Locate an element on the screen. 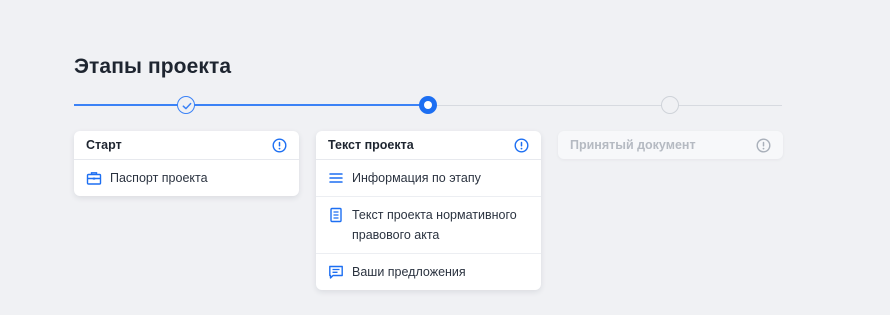 The image size is (890, 315). stage-node-start is located at coordinates (186, 105).